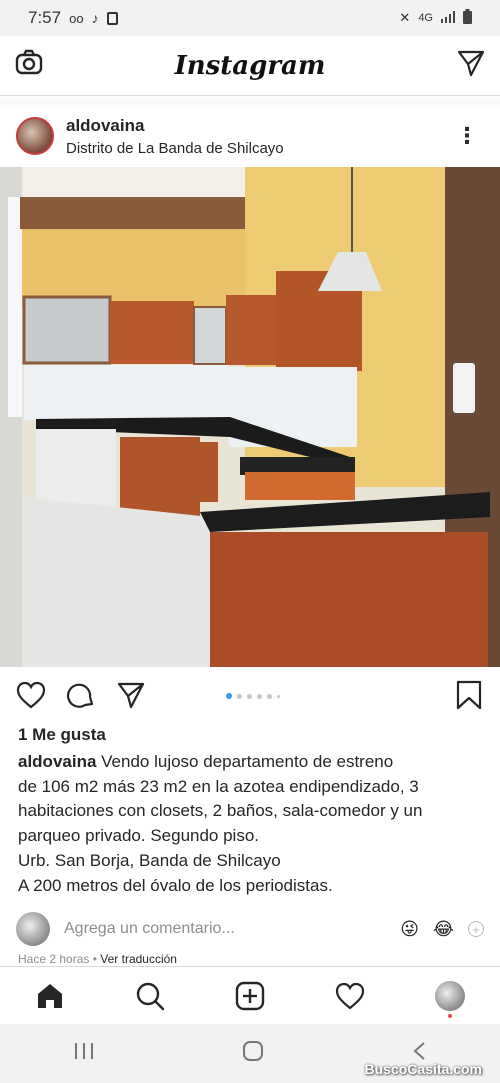 The height and width of the screenshot is (1083, 500). I want to click on post-actions, so click(250, 695).